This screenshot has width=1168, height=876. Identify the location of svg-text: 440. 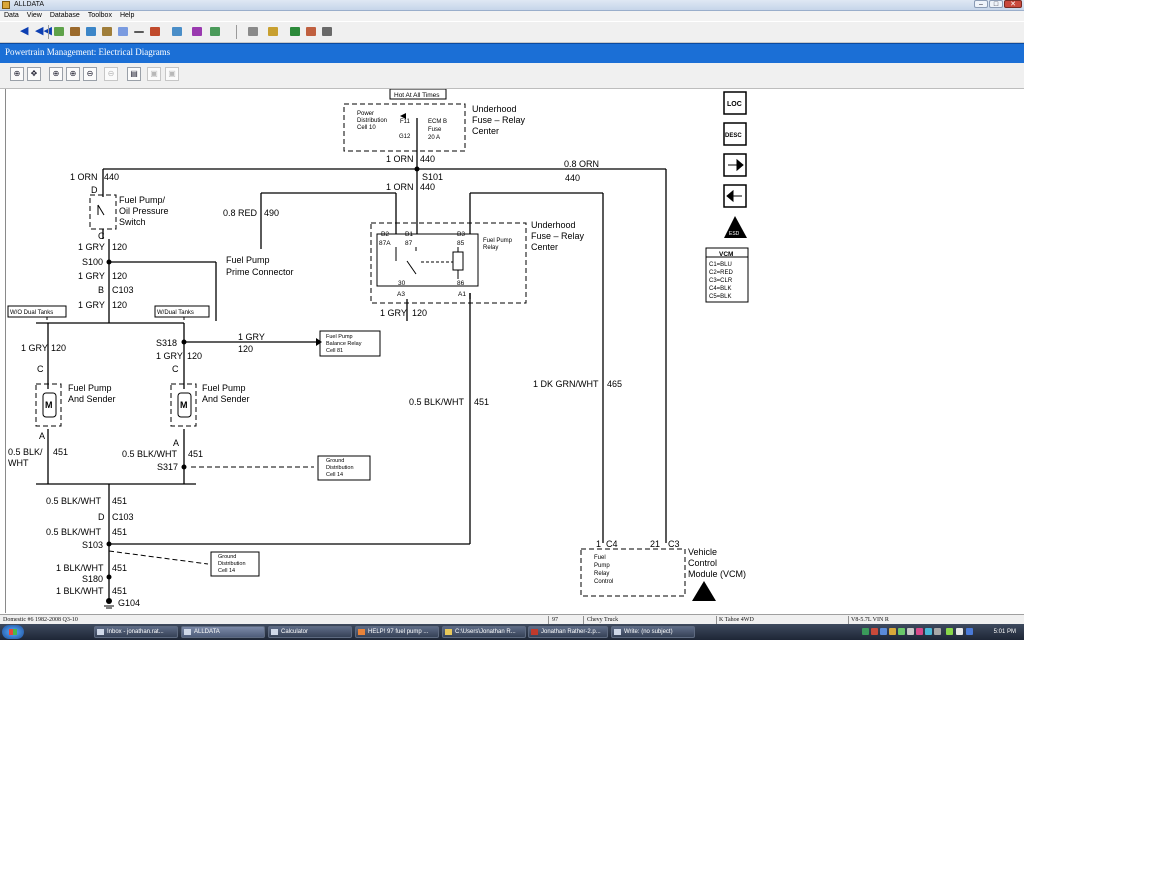
(427, 159).